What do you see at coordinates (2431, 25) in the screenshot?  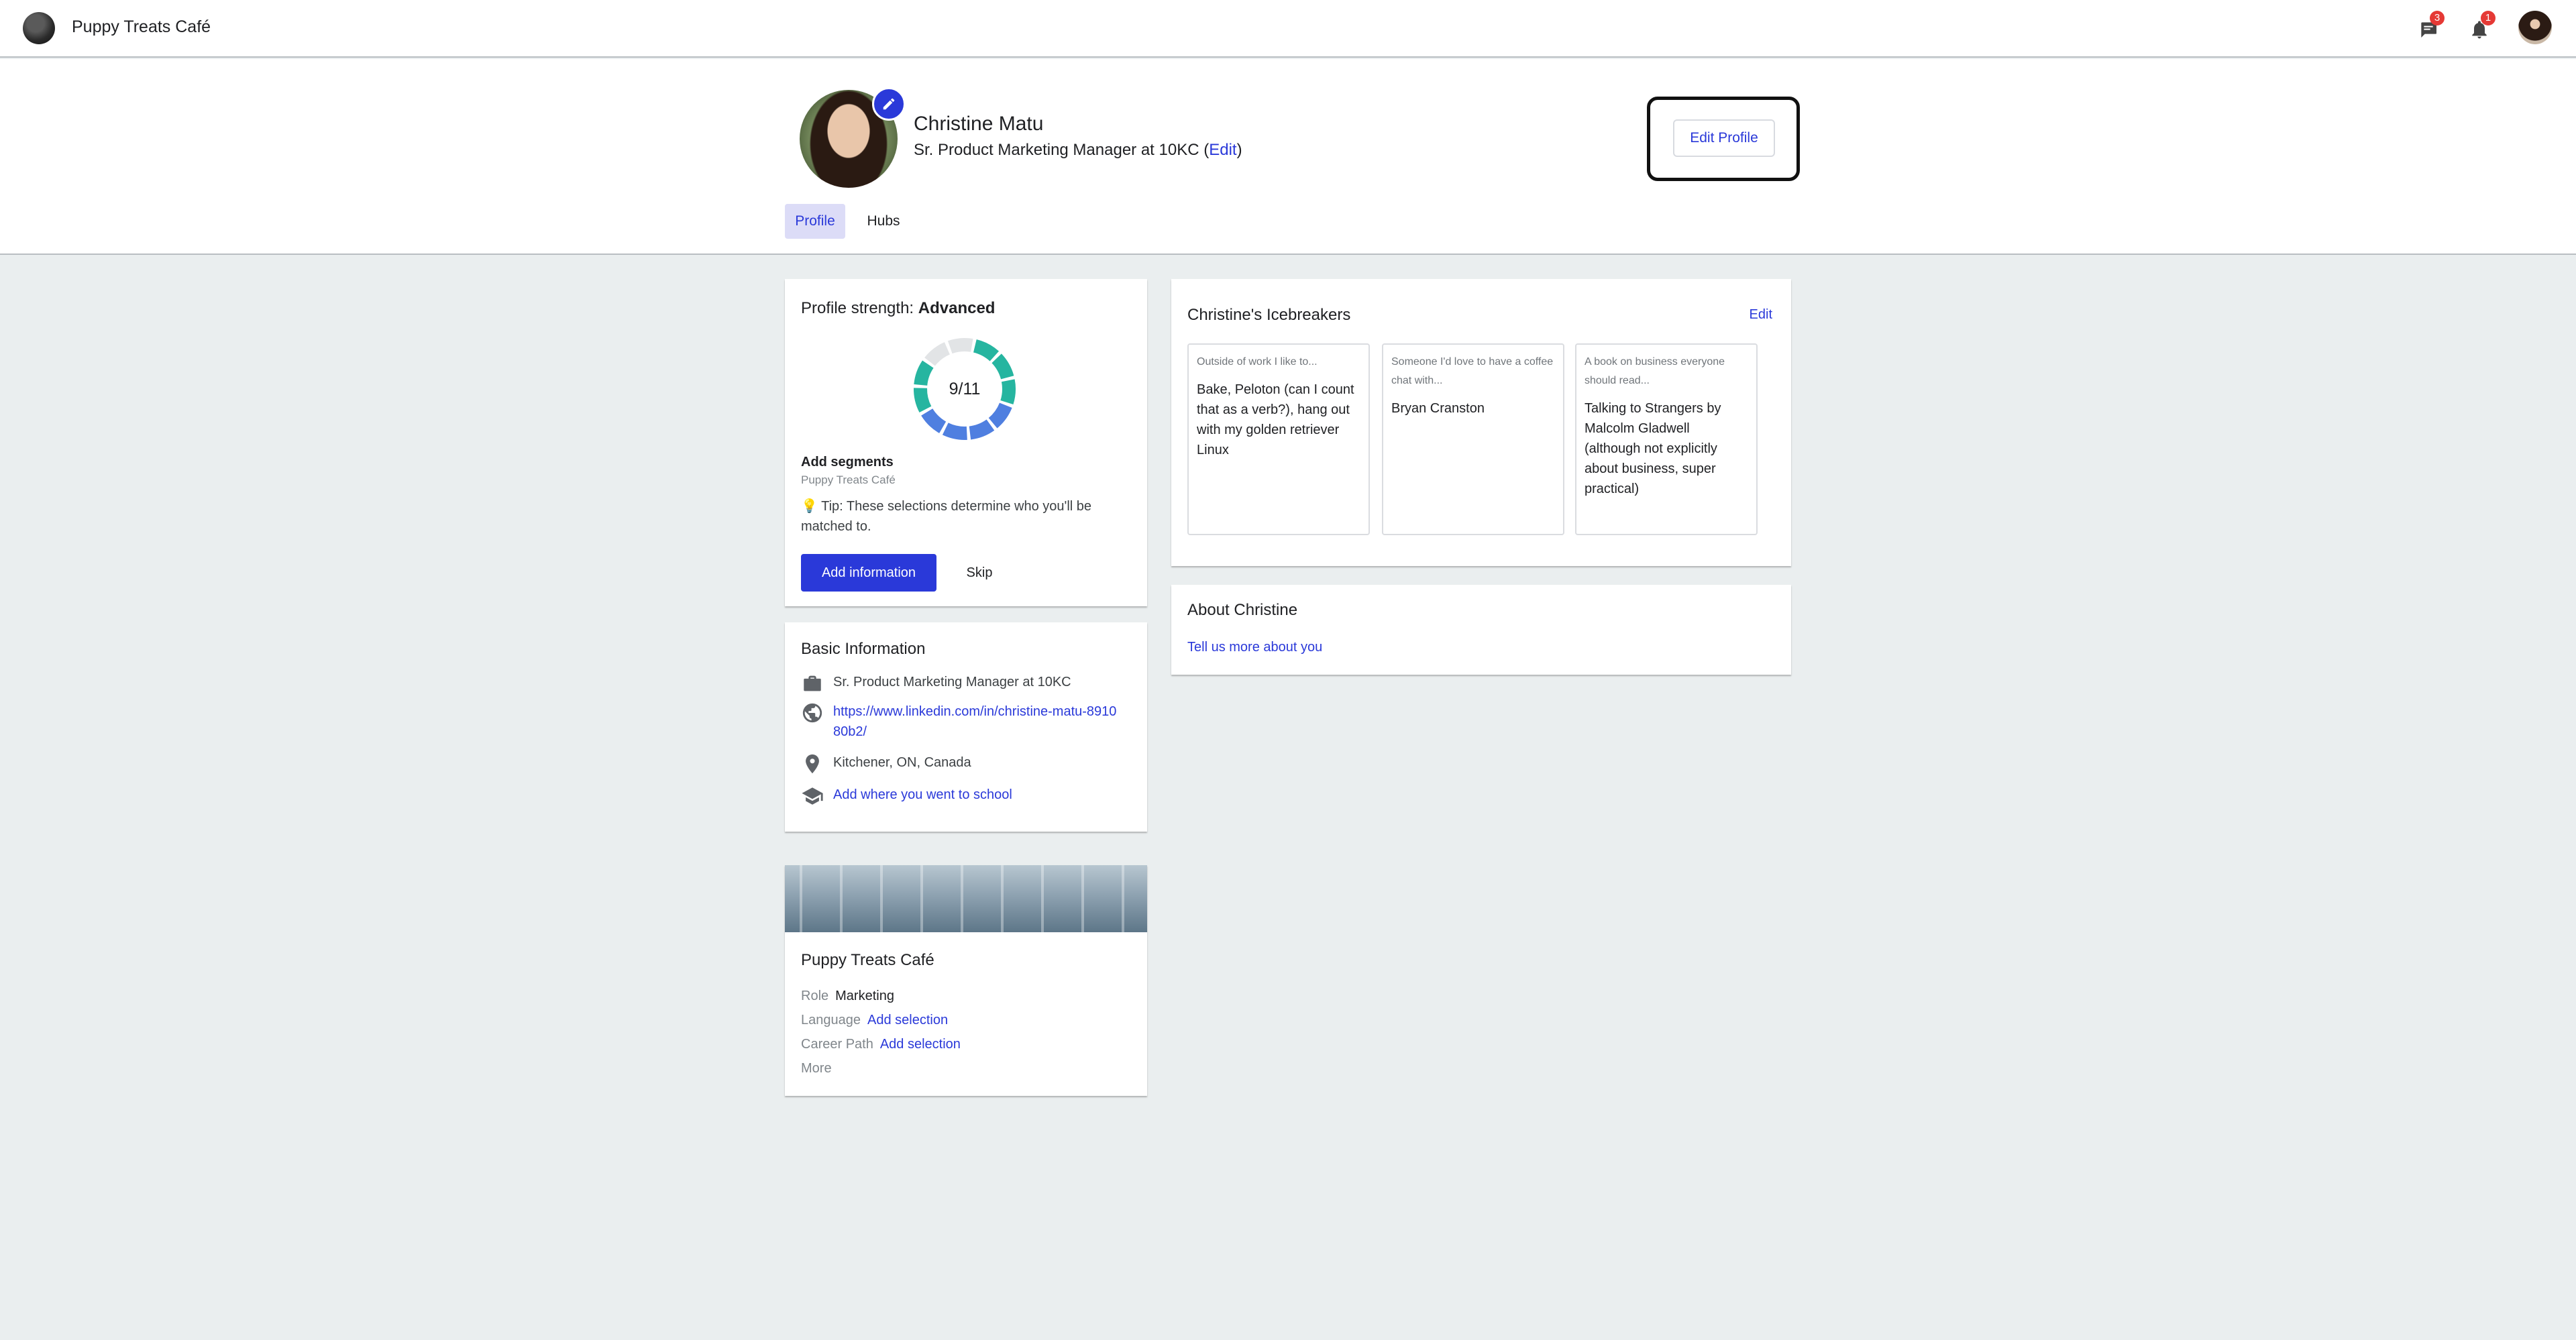 I see `messages-icon: 3` at bounding box center [2431, 25].